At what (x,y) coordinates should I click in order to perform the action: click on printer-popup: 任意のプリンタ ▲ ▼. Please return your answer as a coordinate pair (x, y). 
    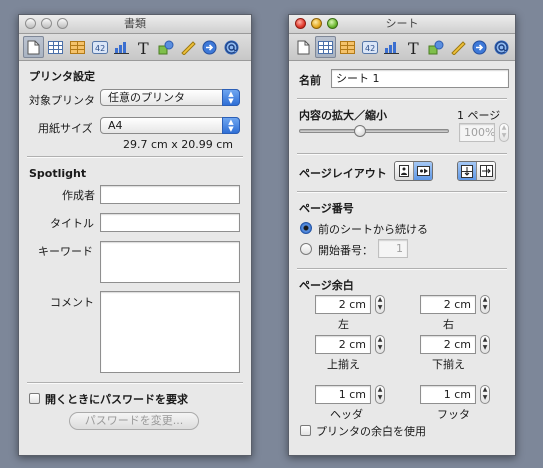
    Looking at the image, I should click on (170, 97).